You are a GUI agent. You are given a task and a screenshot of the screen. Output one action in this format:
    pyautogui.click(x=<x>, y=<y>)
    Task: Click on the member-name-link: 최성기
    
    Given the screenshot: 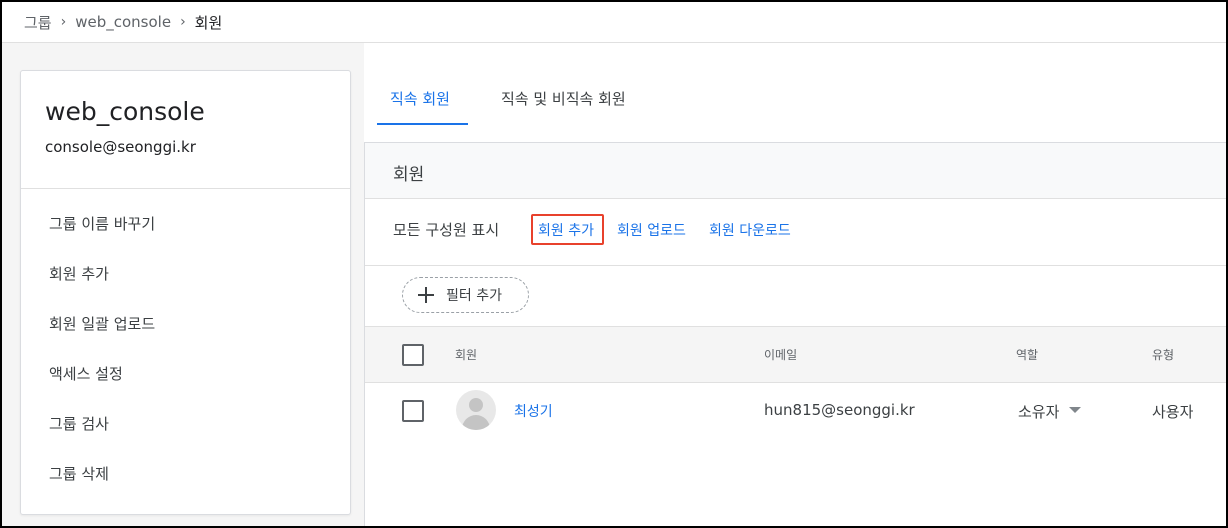 What is the action you would take?
    pyautogui.click(x=533, y=411)
    